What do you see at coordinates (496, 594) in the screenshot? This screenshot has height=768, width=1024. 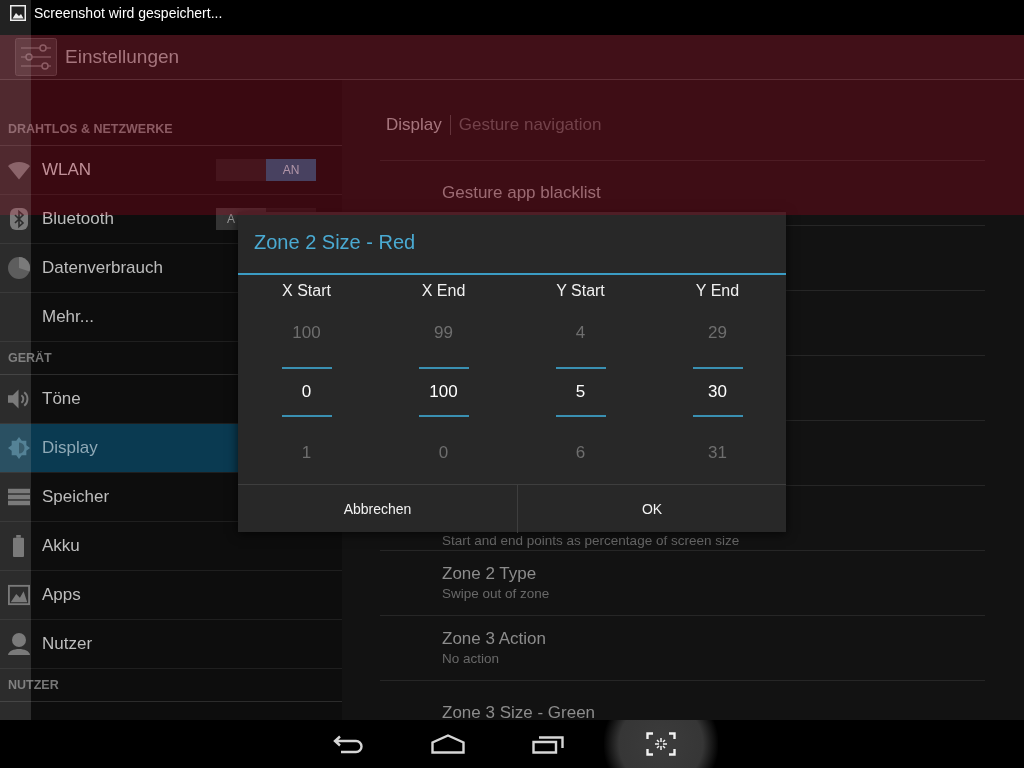 I see `preference-summary: Swipe out of zone` at bounding box center [496, 594].